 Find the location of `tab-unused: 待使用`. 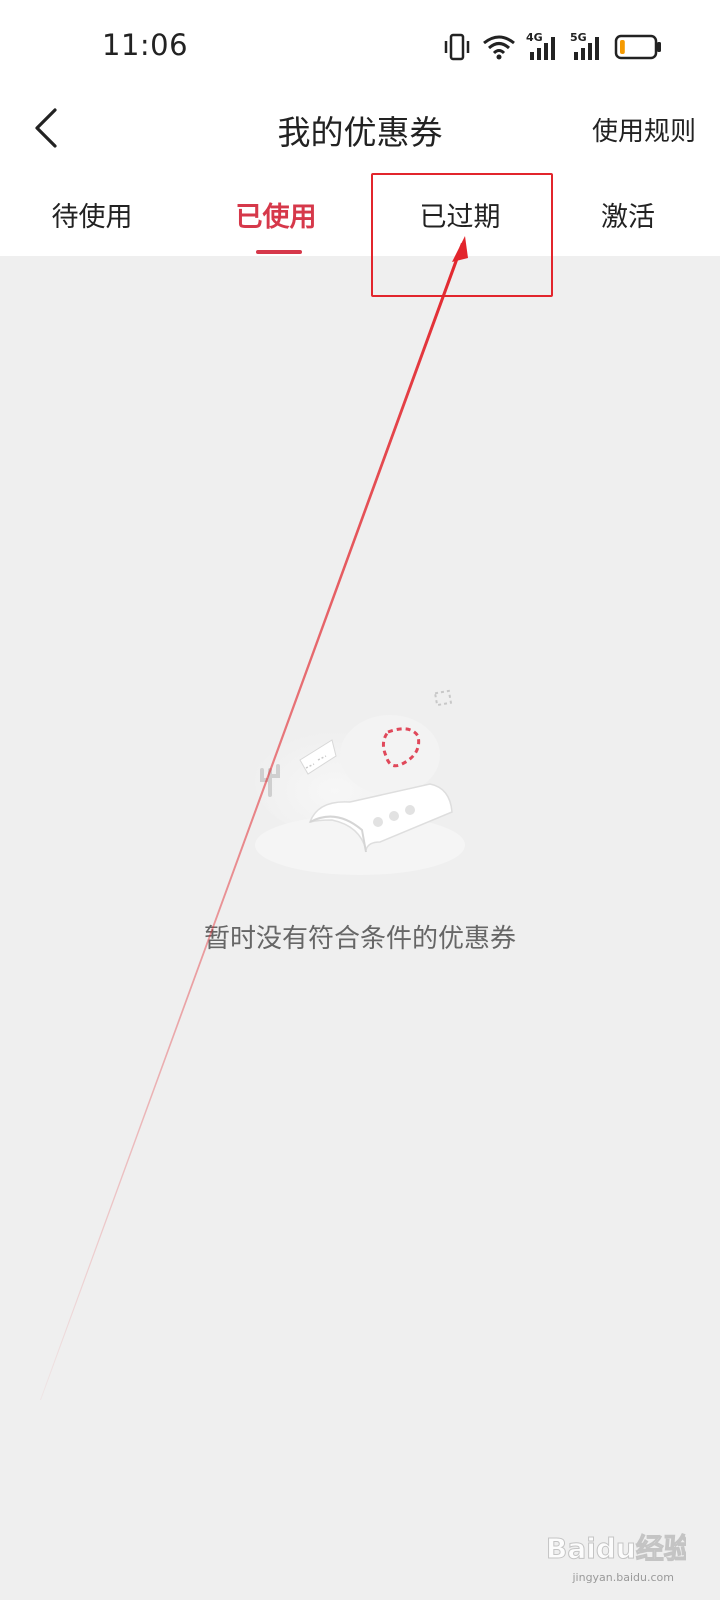

tab-unused: 待使用 is located at coordinates (92, 211).